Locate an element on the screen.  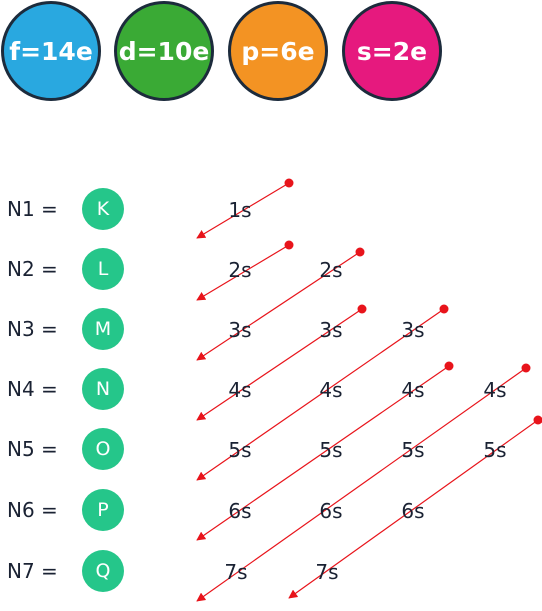
row-label-n2: N2 = is located at coordinates (32, 269).